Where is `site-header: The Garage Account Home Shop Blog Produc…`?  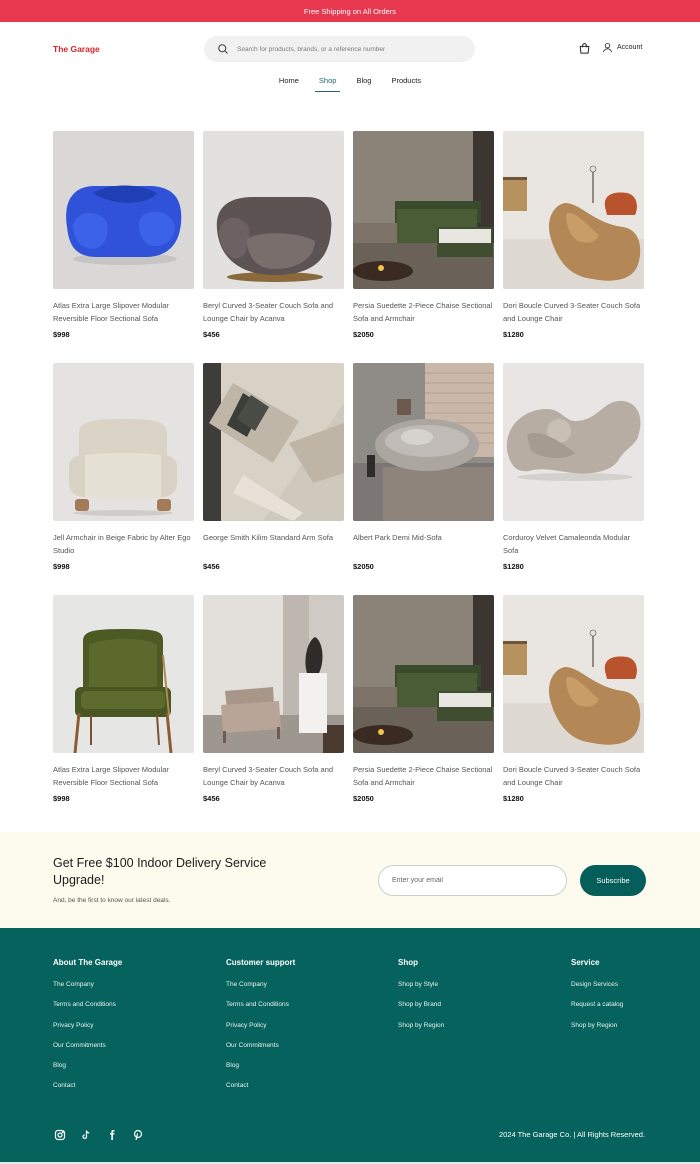 site-header: The Garage Account Home Shop Blog Produc… is located at coordinates (350, 57).